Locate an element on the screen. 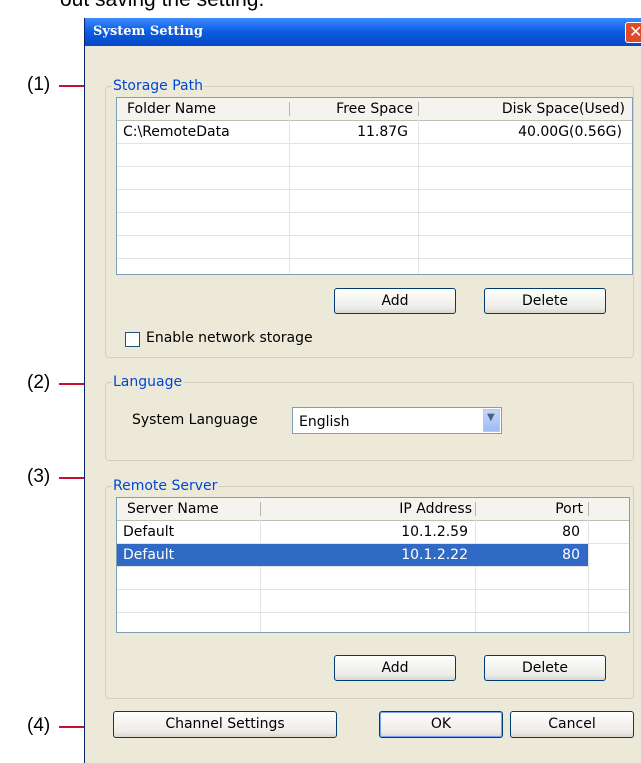 Image resolution: width=641 pixels, height=763 pixels. title-bar: System Setting ✕ is located at coordinates (363, 32).